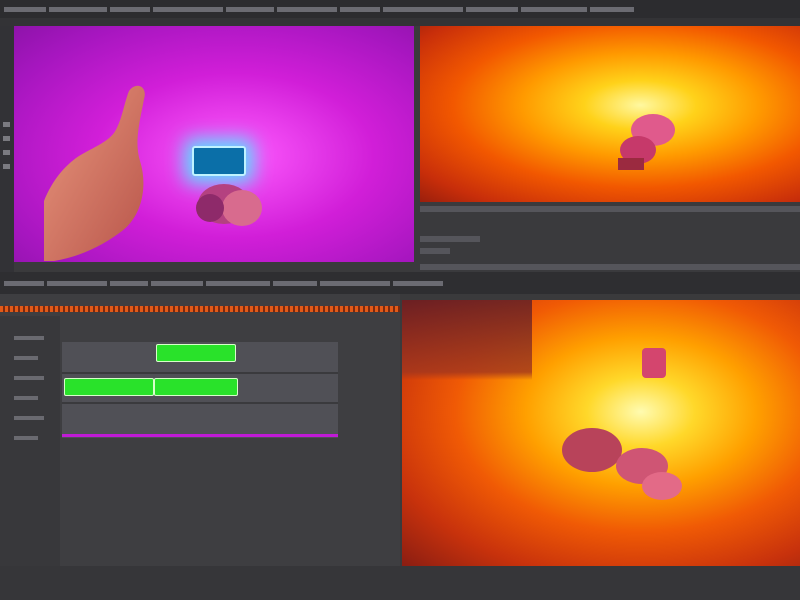 The height and width of the screenshot is (600, 800). I want to click on mid-toolbar, so click(400, 283).